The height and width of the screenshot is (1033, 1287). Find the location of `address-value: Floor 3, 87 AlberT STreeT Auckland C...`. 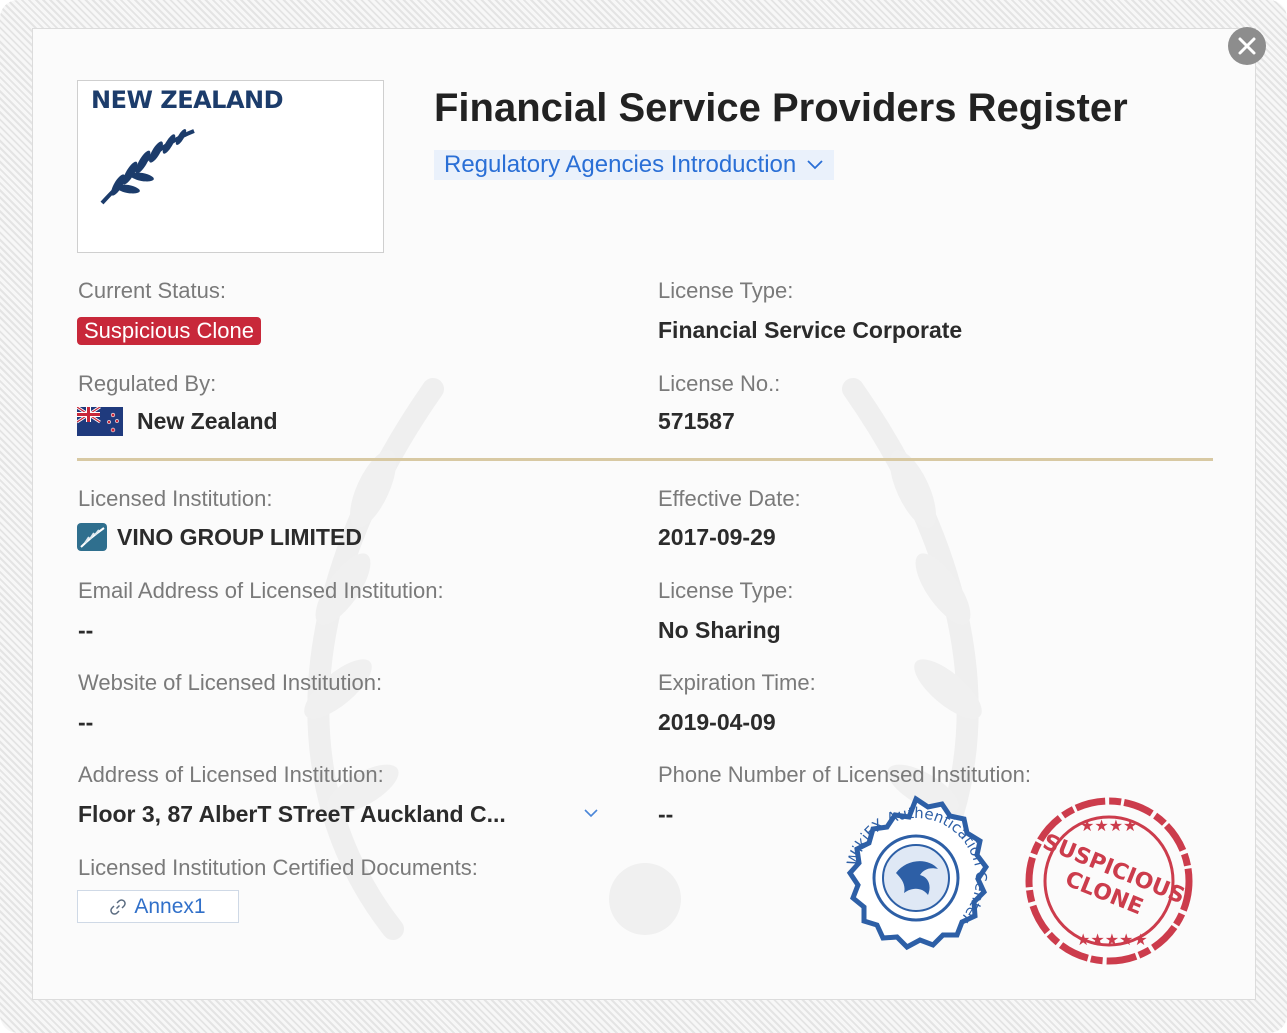

address-value: Floor 3, 87 AlberT STreeT Auckland C... is located at coordinates (292, 814).